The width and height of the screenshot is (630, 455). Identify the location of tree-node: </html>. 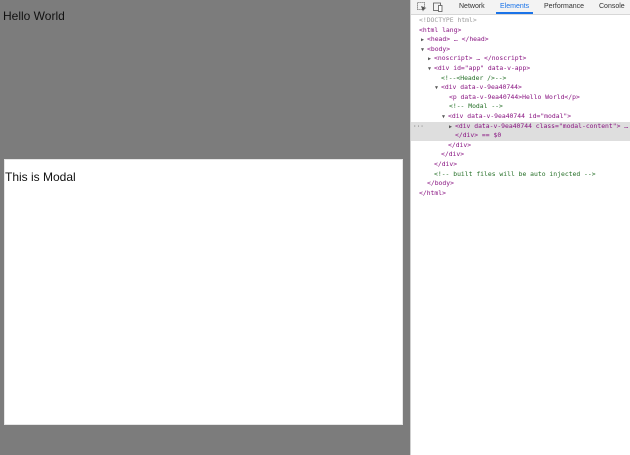
(520, 194).